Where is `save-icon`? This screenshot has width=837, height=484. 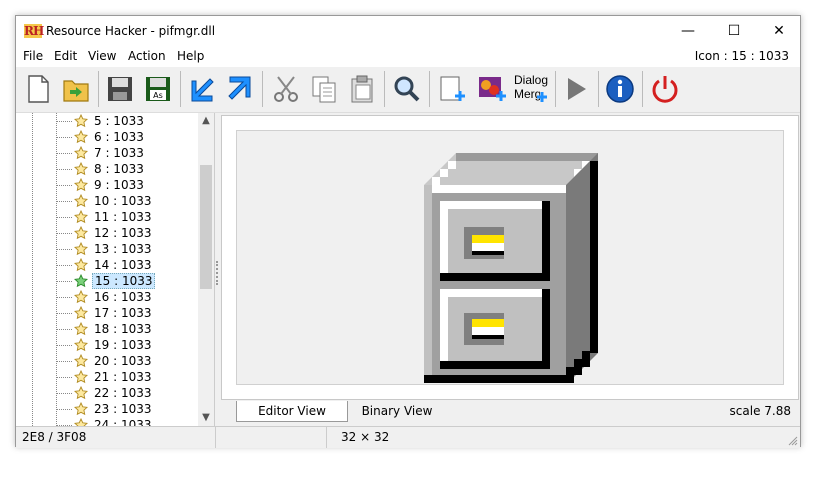
save-icon is located at coordinates (120, 89).